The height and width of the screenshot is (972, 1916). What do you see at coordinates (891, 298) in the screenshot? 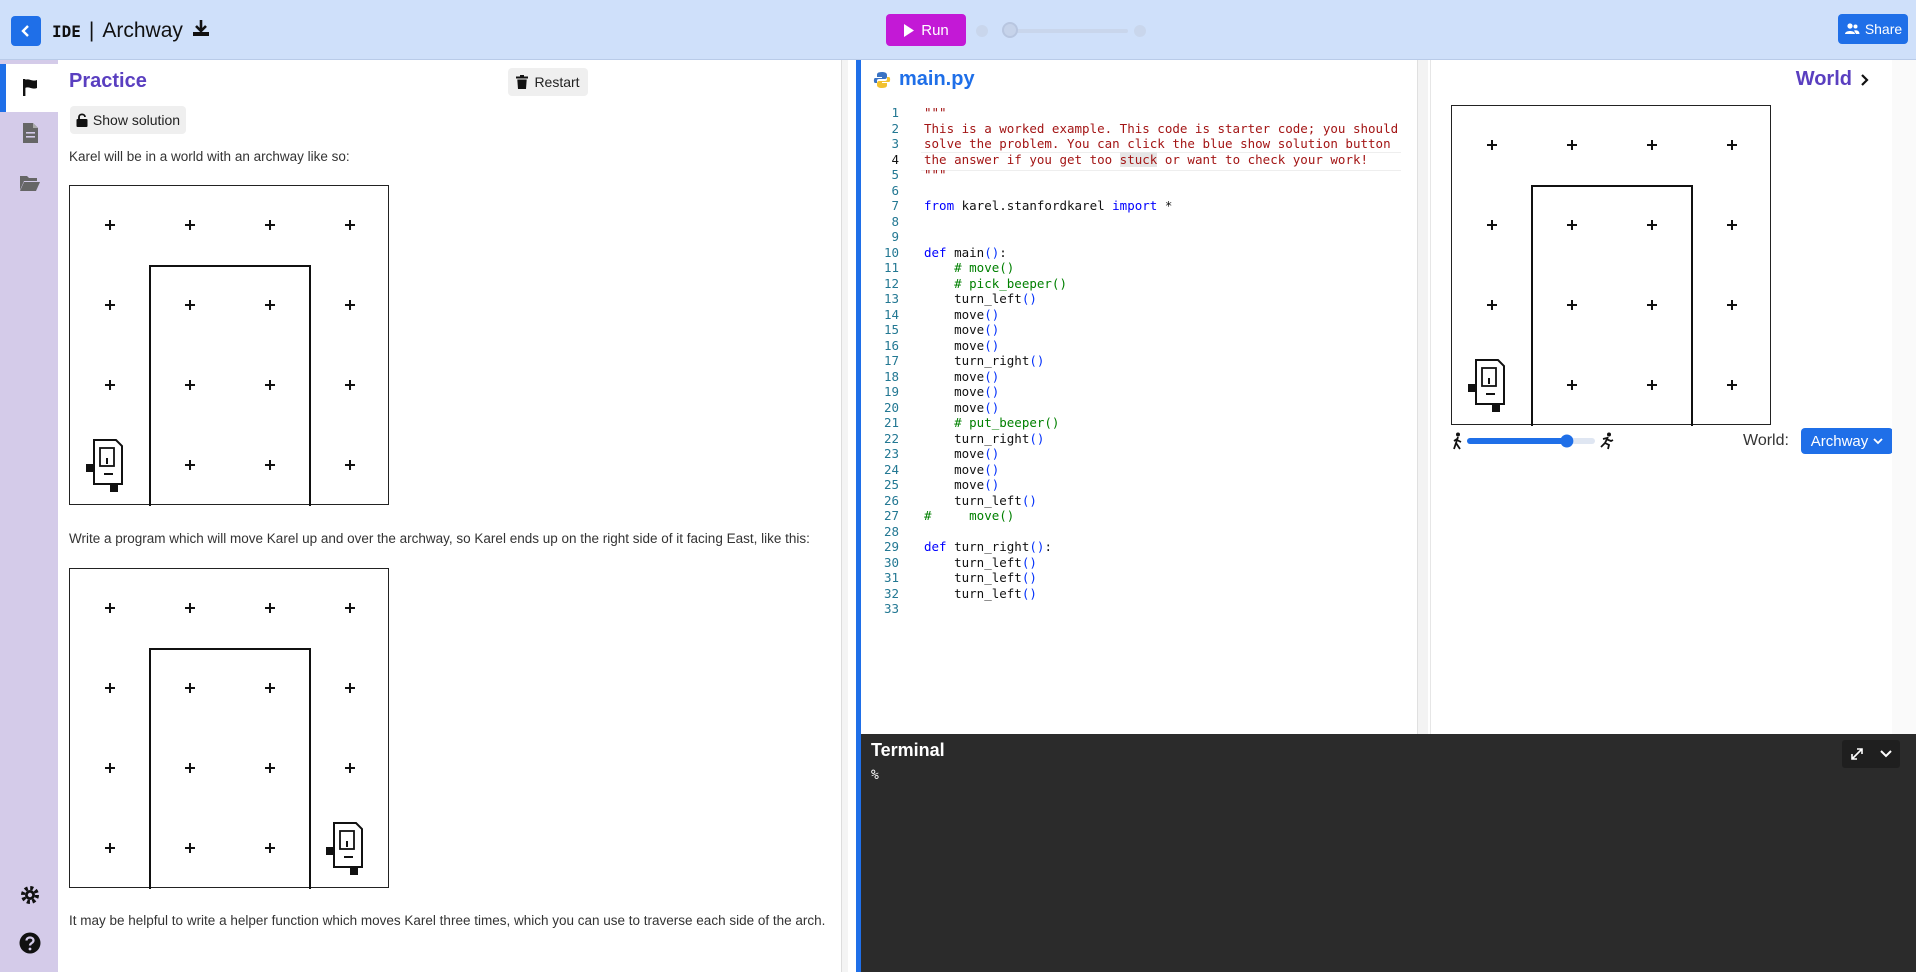
I see `line-number: 13` at bounding box center [891, 298].